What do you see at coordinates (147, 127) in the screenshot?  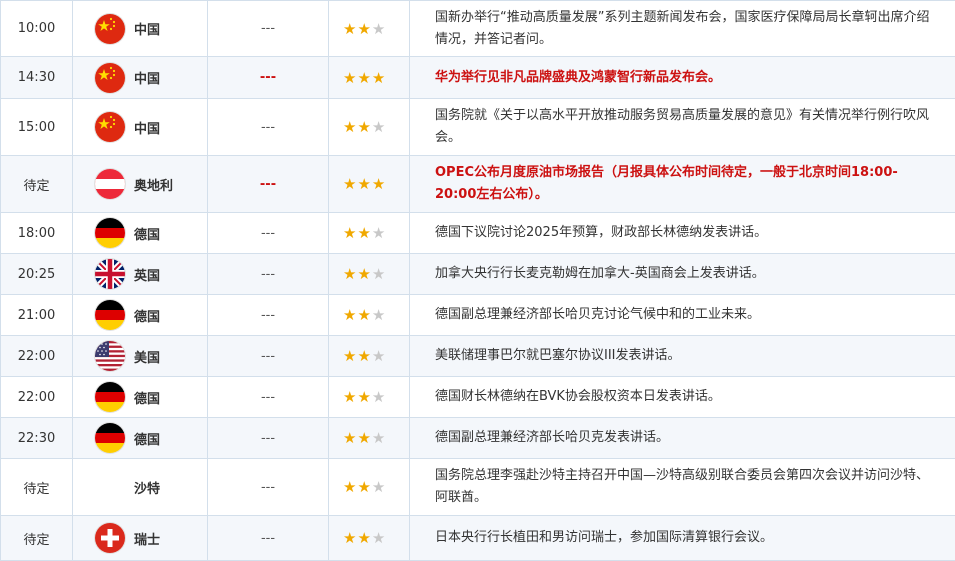 I see `country-name: 中国` at bounding box center [147, 127].